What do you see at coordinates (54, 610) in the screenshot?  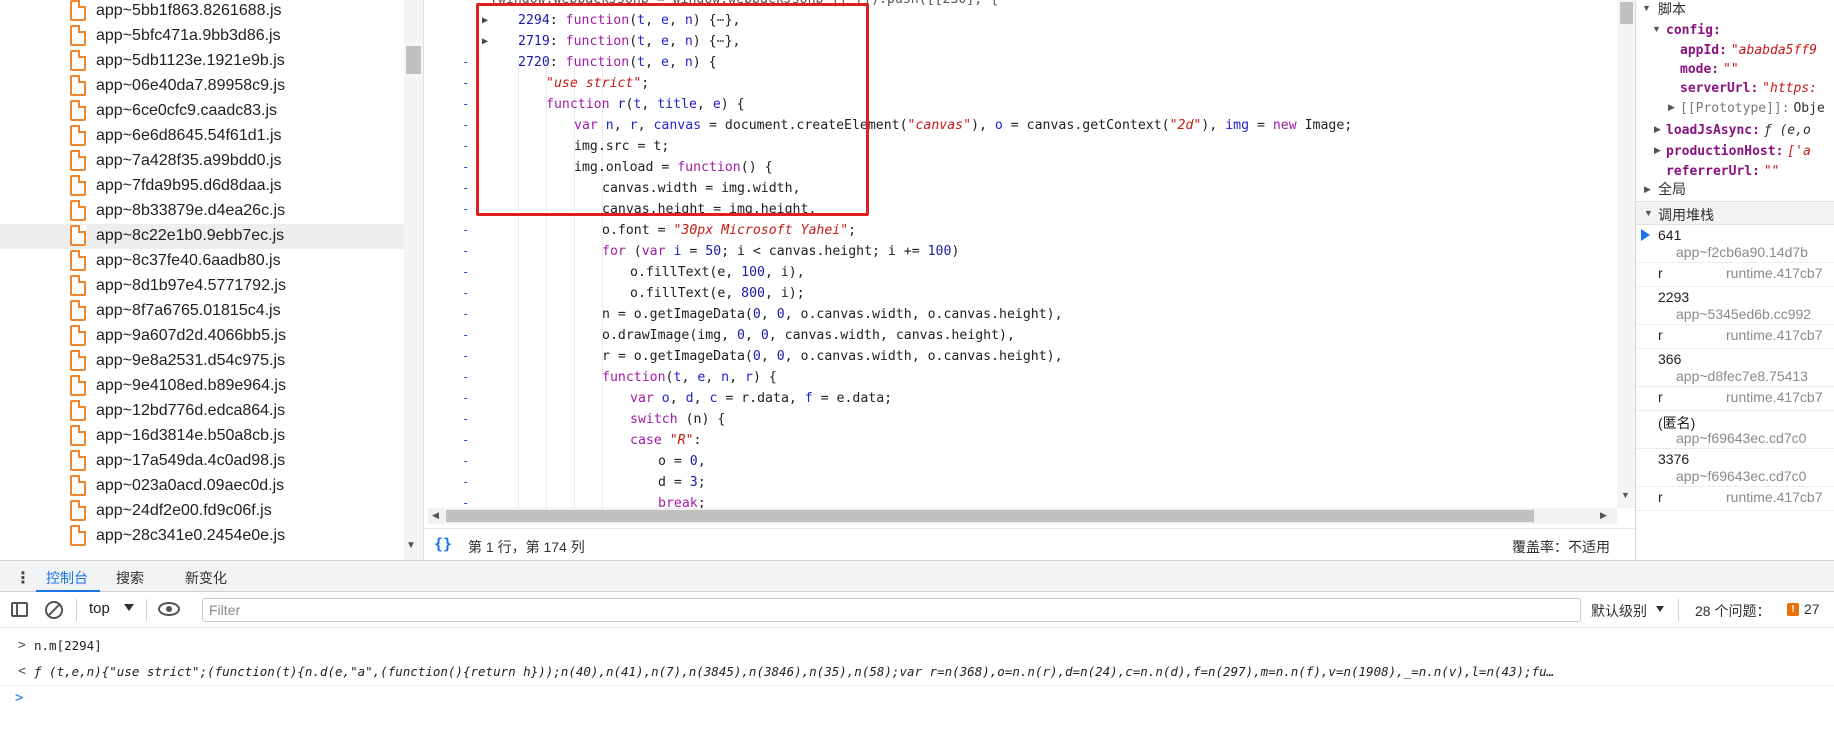 I see `clear-console-icon` at bounding box center [54, 610].